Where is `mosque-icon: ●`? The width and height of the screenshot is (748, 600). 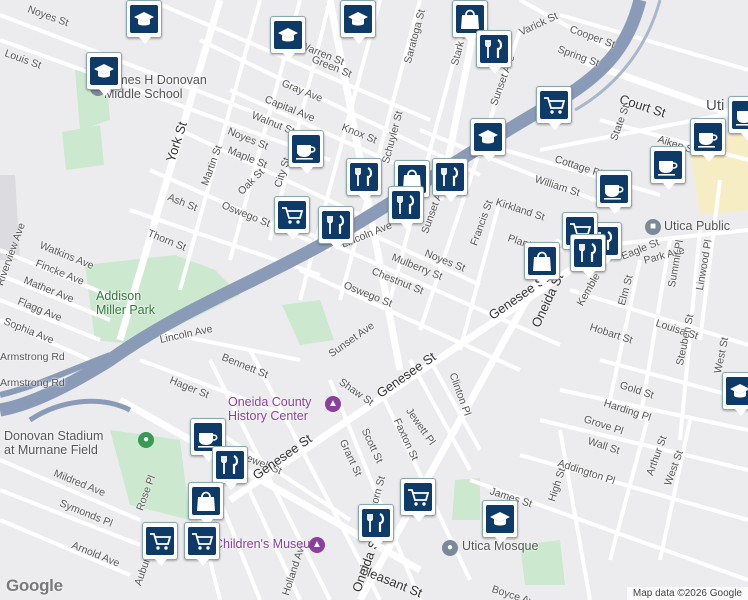
mosque-icon: ● is located at coordinates (450, 548).